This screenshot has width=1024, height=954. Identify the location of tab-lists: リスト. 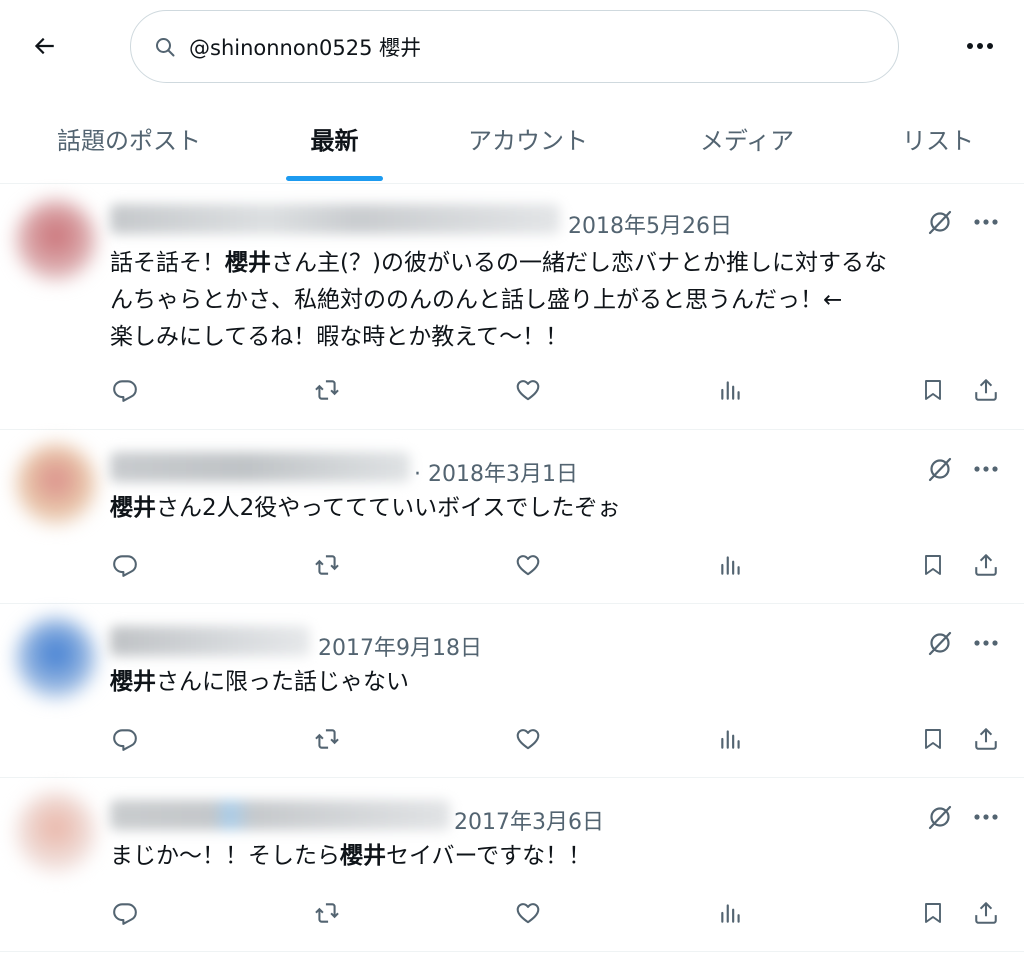
(938, 138).